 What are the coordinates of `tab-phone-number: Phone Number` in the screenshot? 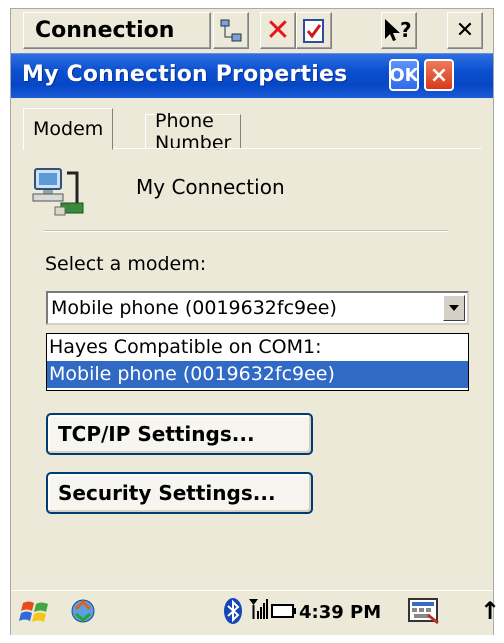 It's located at (193, 132).